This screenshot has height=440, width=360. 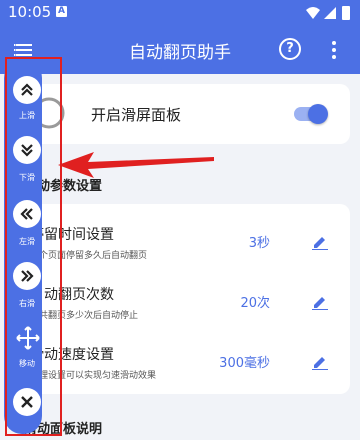 What do you see at coordinates (182, 362) in the screenshot?
I see `setting-row-speed: 滑动速度设置 合理设置可以实现匀速滑动效果 300毫秒` at bounding box center [182, 362].